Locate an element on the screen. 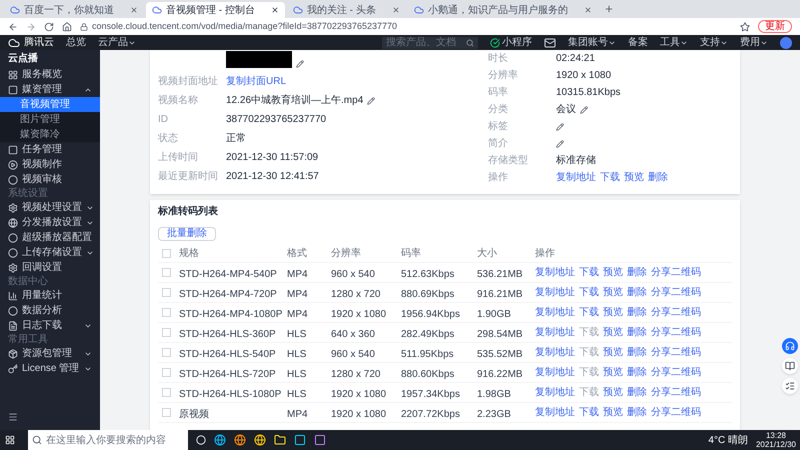 This screenshot has height=450, width=800. sidebar-item: 数据分析 is located at coordinates (50, 310).